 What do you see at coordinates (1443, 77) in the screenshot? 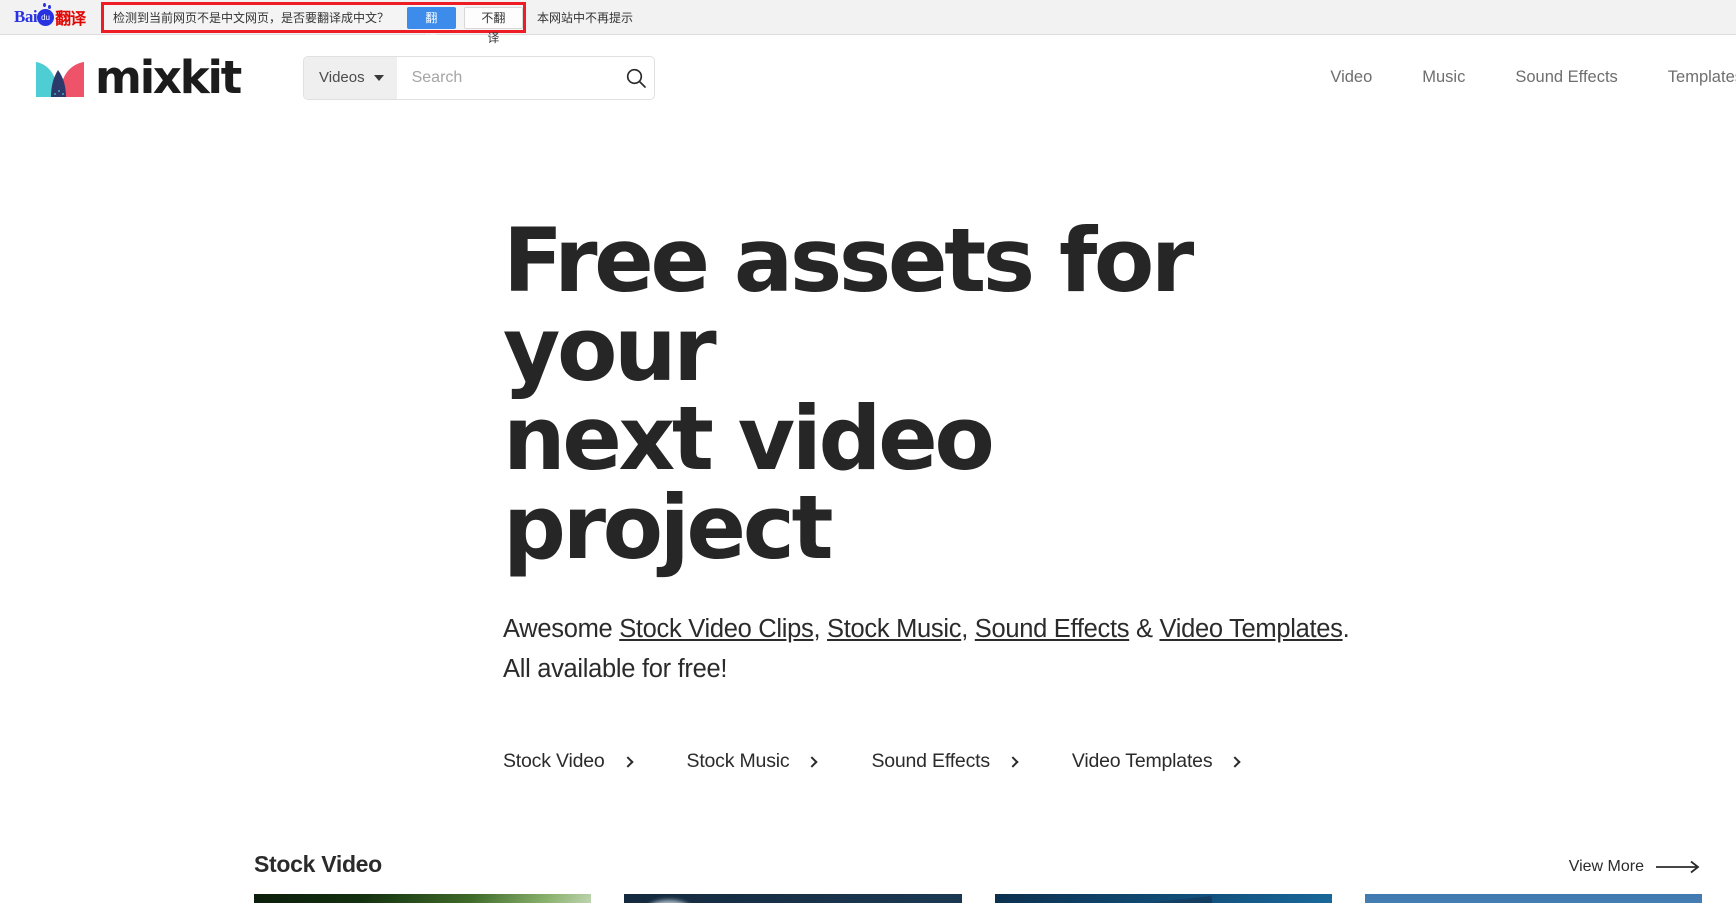
I see `nav-item-music: Music` at bounding box center [1443, 77].